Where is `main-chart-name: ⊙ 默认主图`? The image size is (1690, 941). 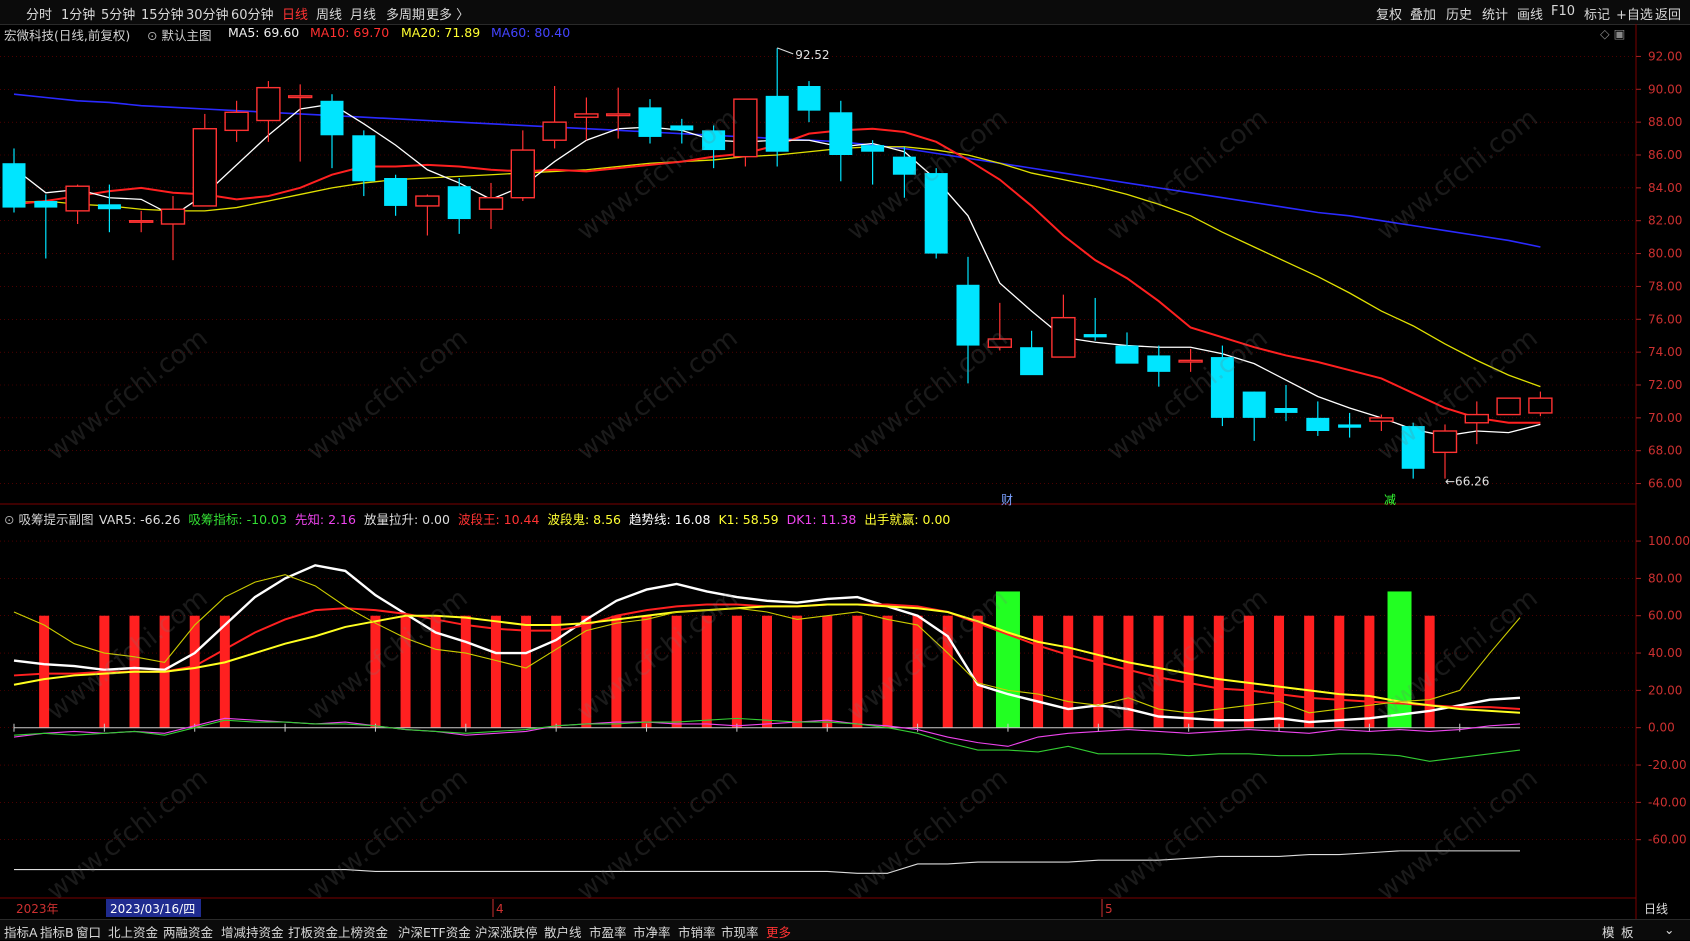
main-chart-name: ⊙ 默认主图 is located at coordinates (179, 34).